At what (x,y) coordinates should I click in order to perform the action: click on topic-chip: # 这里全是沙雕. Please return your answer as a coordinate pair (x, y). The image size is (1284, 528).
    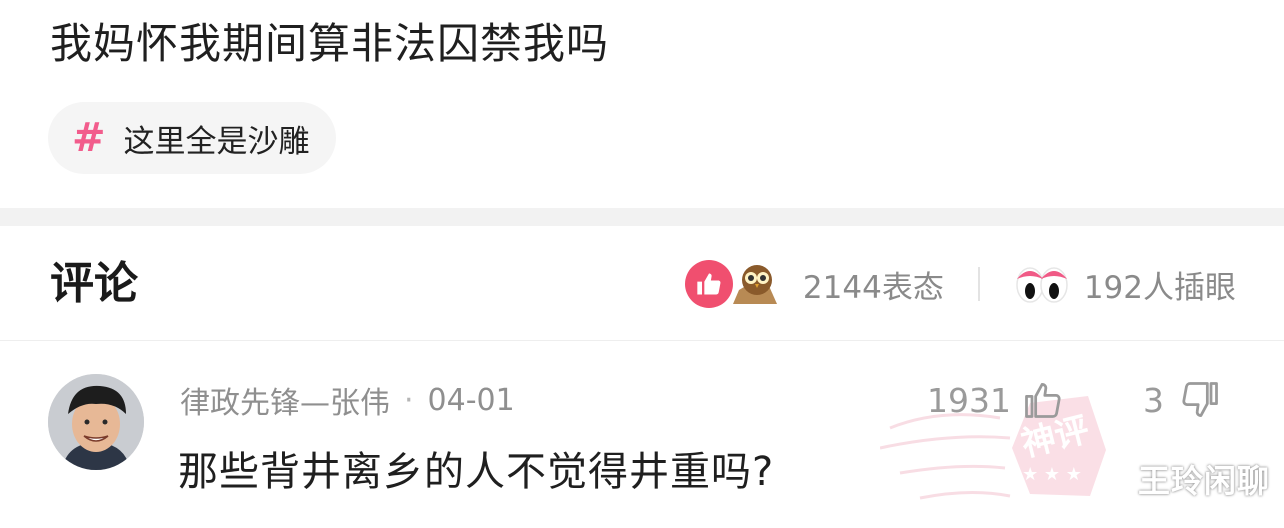
    Looking at the image, I should click on (192, 138).